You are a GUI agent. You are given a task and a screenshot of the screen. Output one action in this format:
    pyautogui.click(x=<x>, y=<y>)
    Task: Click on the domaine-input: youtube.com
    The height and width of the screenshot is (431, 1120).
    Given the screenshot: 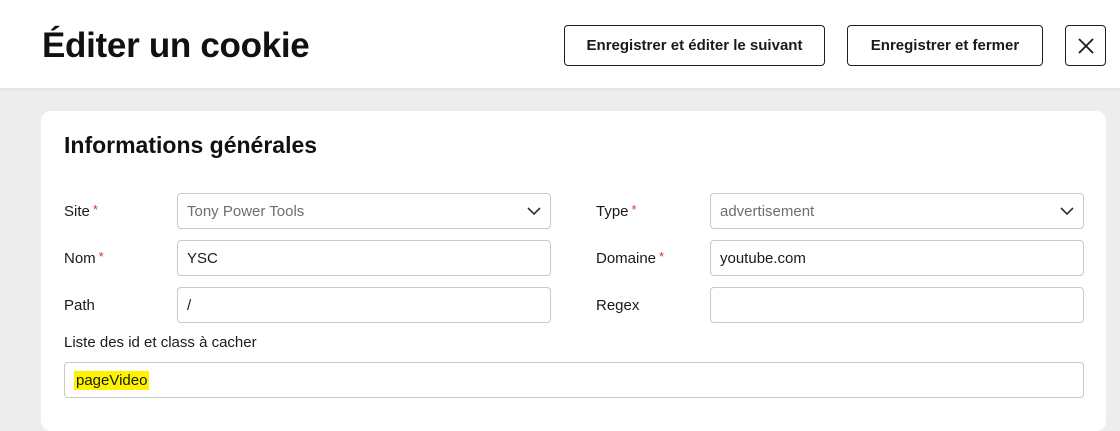 What is the action you would take?
    pyautogui.click(x=897, y=258)
    